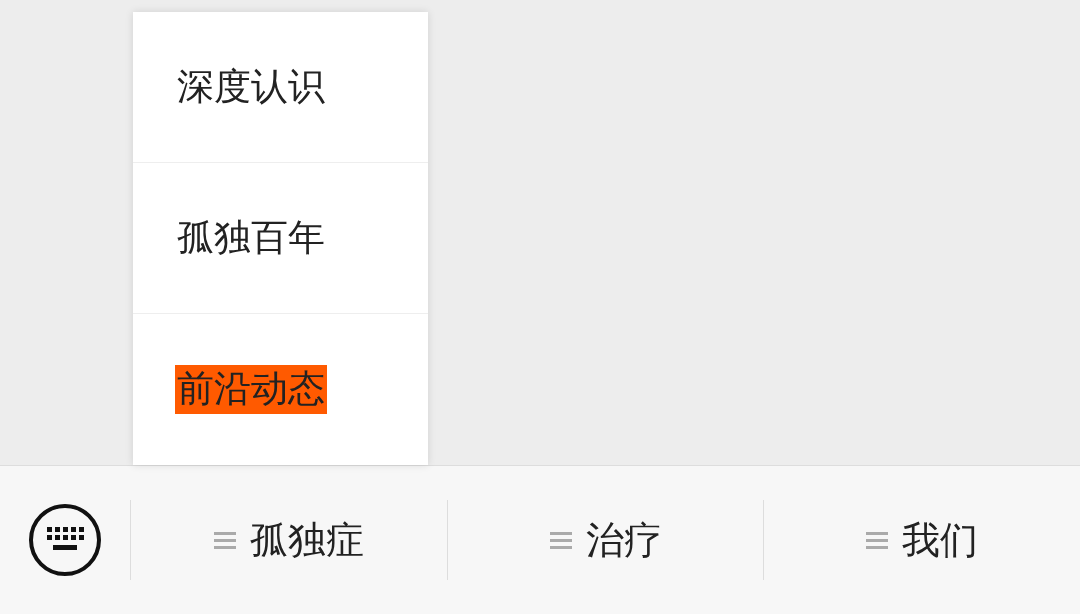 Image resolution: width=1080 pixels, height=614 pixels. What do you see at coordinates (65, 540) in the screenshot?
I see `keyboard-icon` at bounding box center [65, 540].